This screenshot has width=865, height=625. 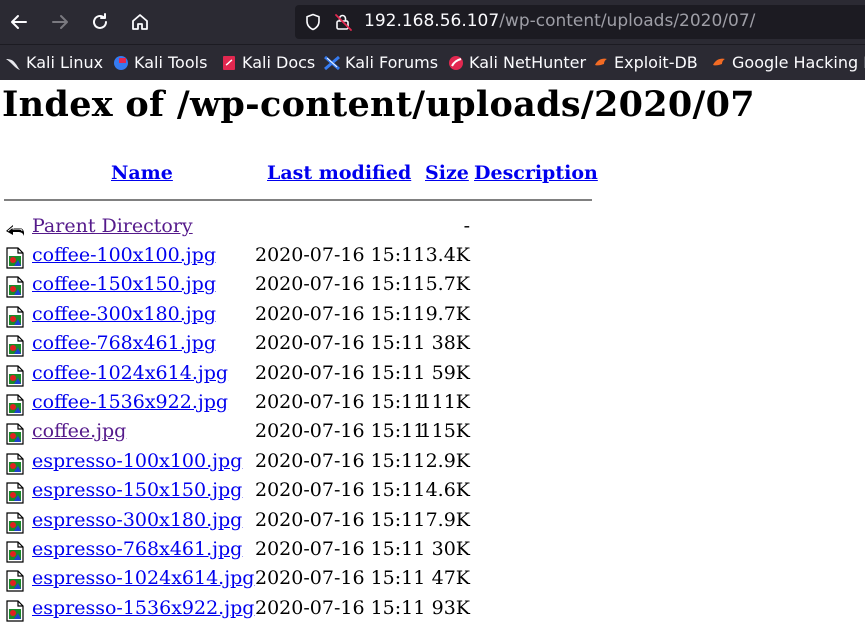 I want to click on arrow-left-icon, so click(x=19, y=22).